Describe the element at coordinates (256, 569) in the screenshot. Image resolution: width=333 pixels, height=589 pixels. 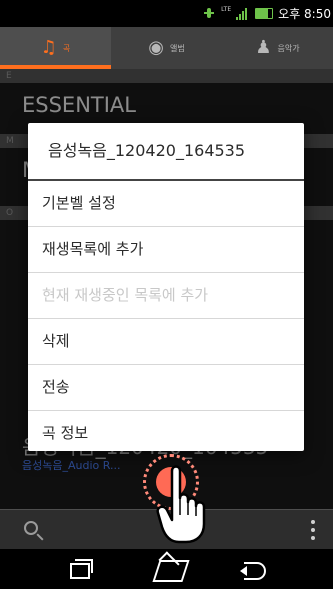
I see `back-icon` at that location.